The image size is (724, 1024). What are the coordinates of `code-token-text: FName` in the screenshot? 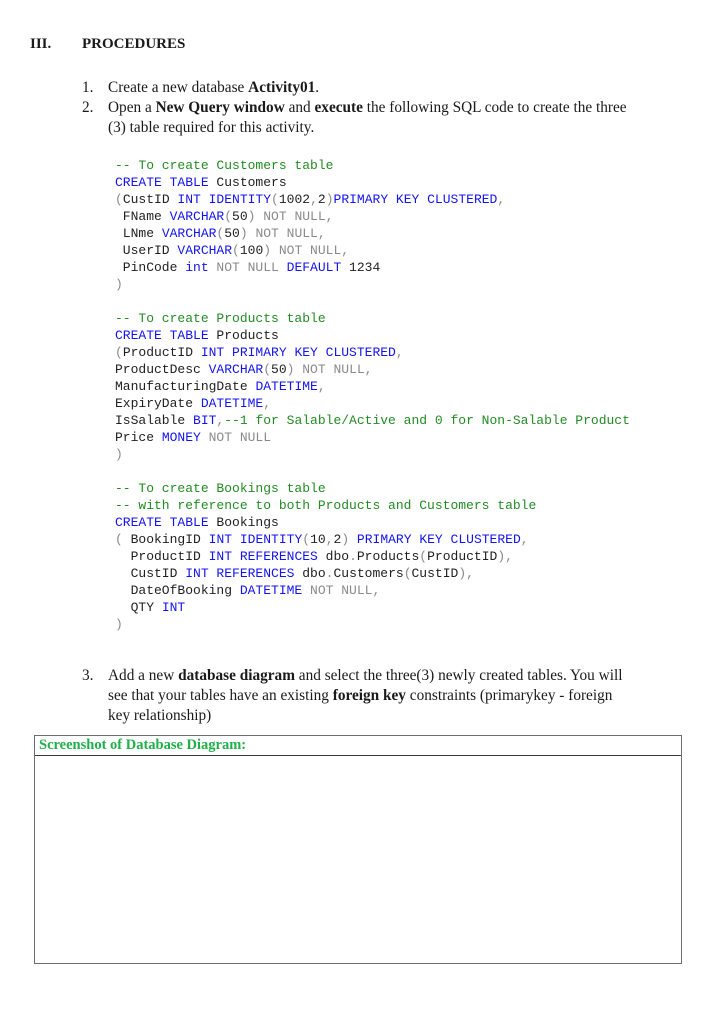 It's located at (142, 216).